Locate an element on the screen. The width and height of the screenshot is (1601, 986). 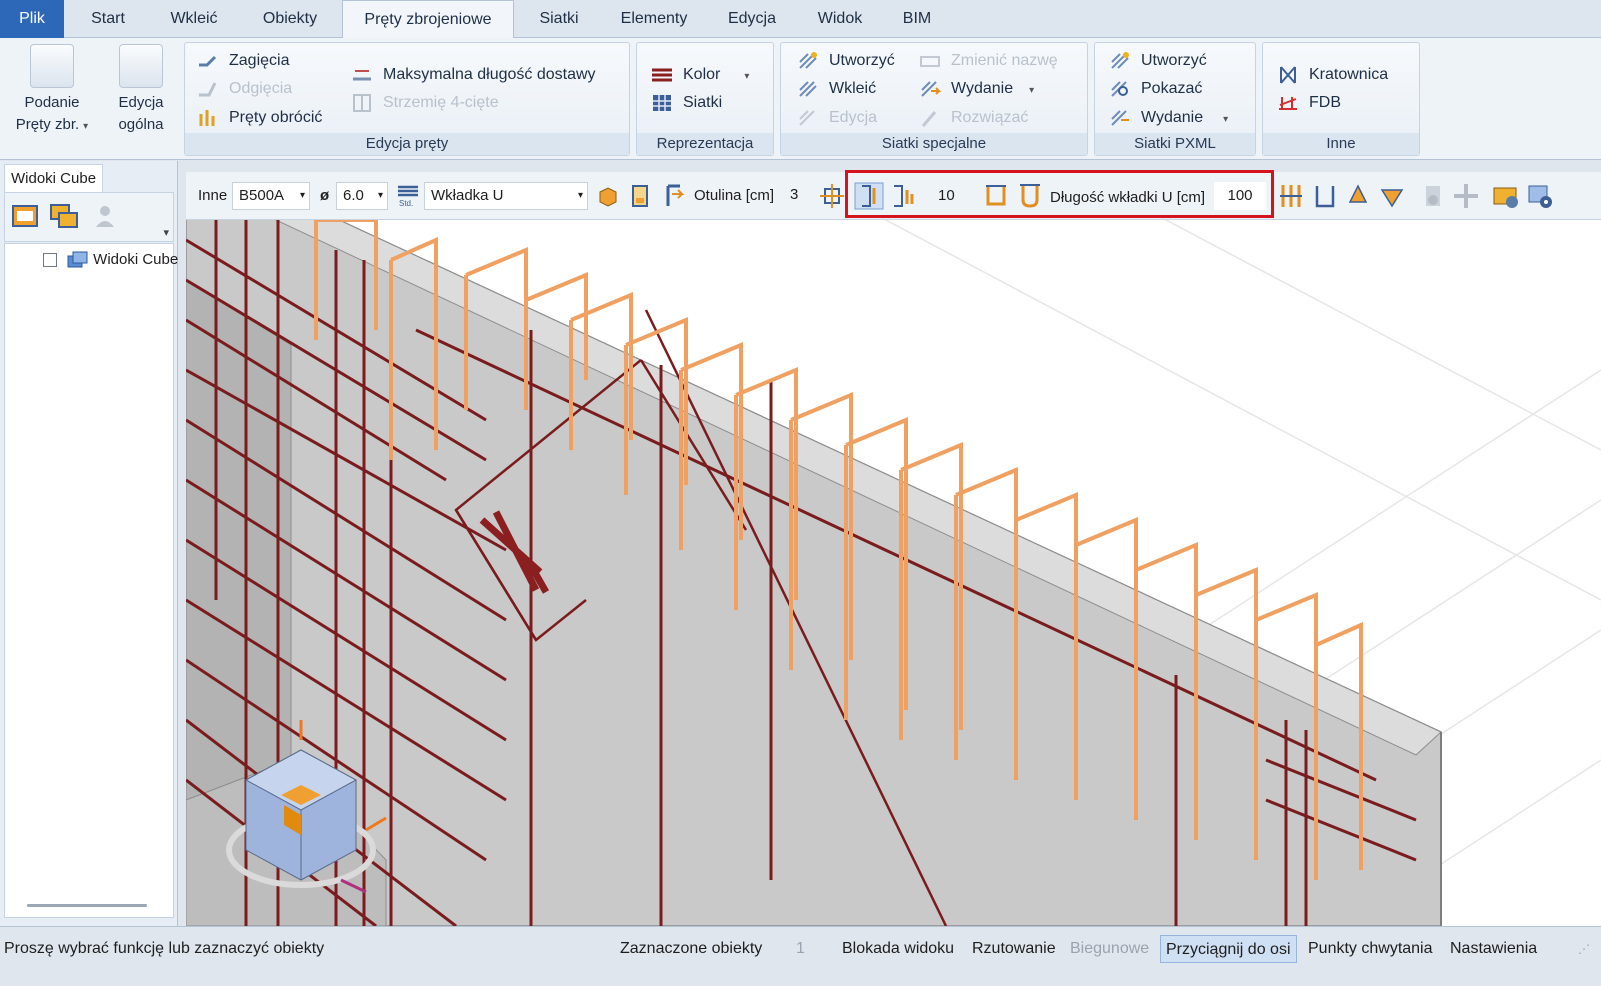
group-label-reprezentacja: Reprezentacja is located at coordinates (705, 144).